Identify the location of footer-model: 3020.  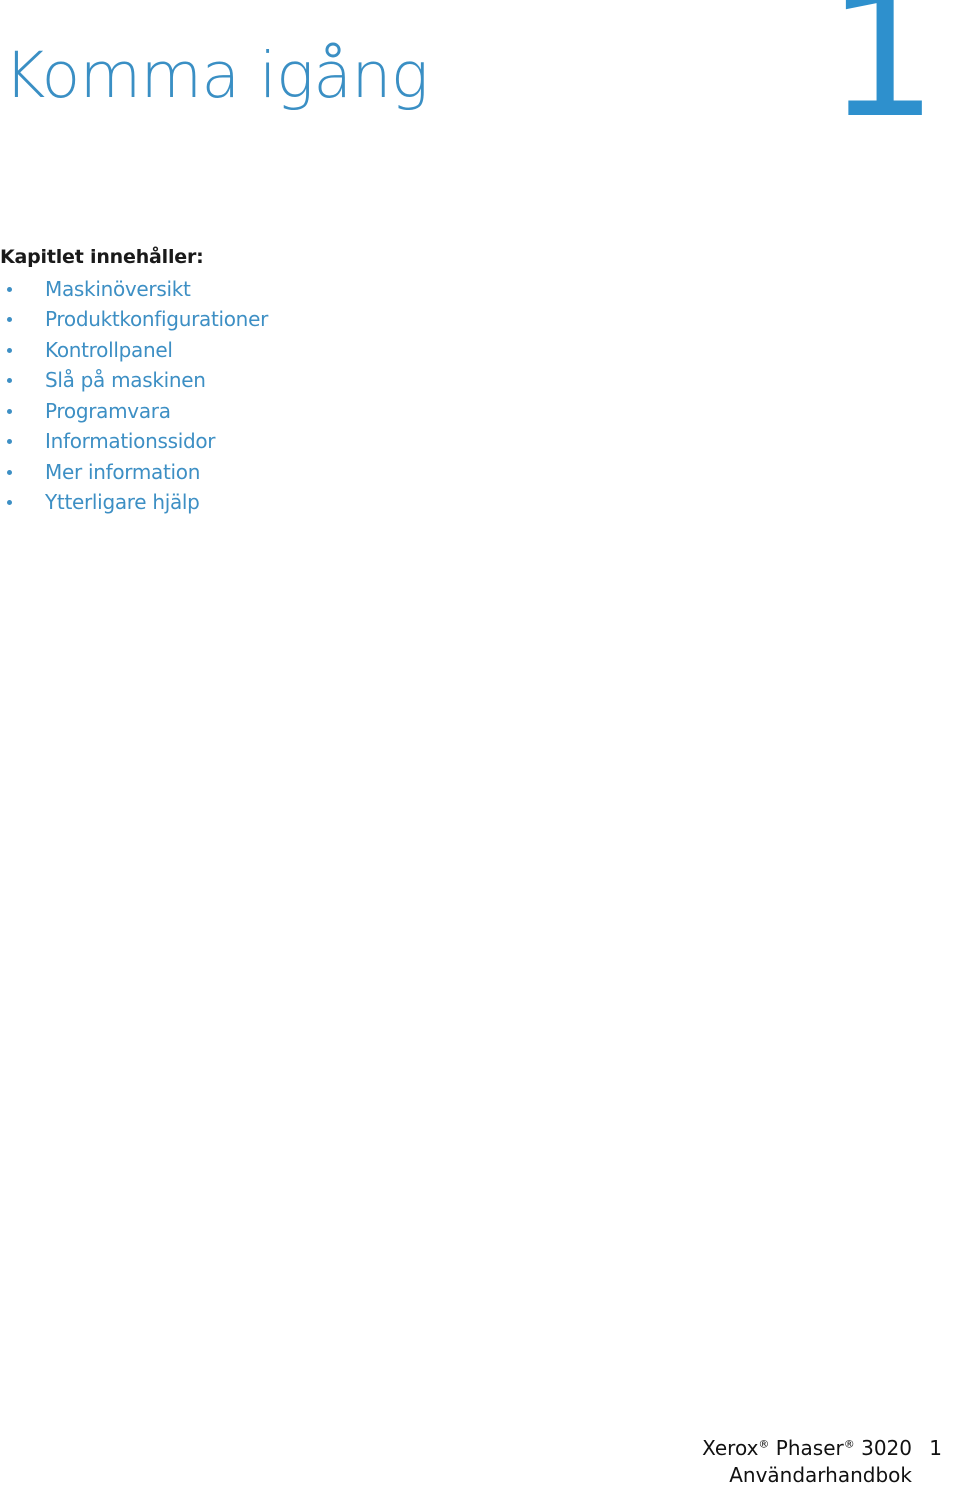
(886, 1448).